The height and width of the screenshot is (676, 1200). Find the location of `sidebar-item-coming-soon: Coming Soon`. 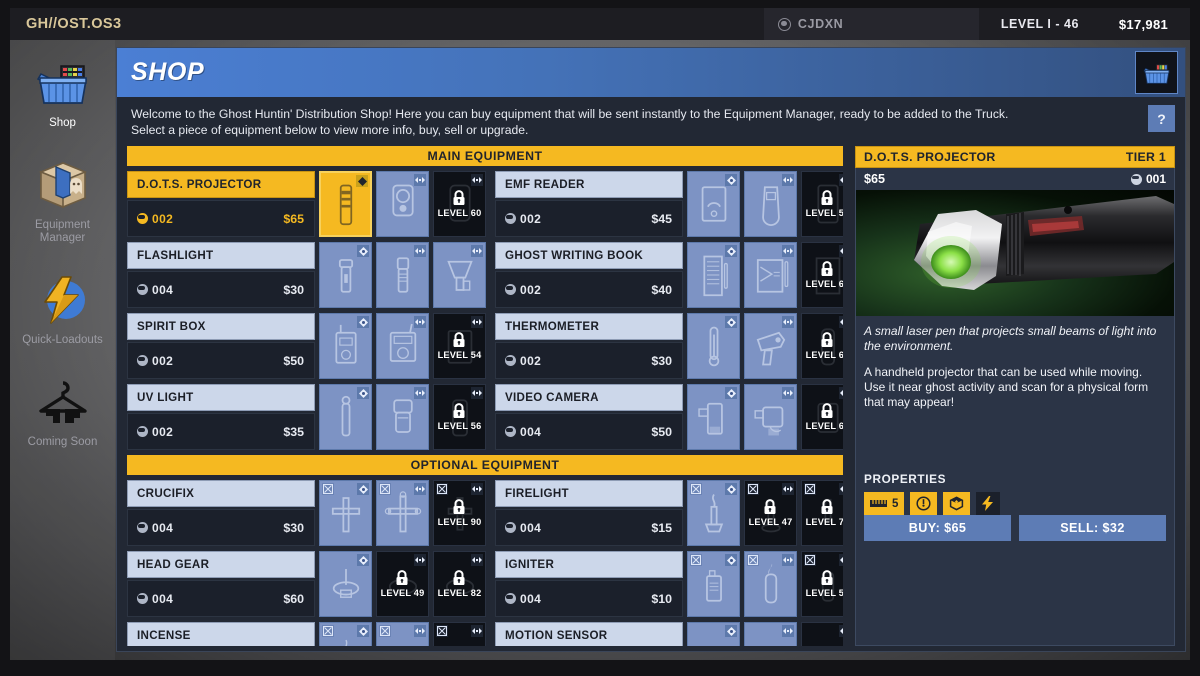

sidebar-item-coming-soon: Coming Soon is located at coordinates (62, 411).